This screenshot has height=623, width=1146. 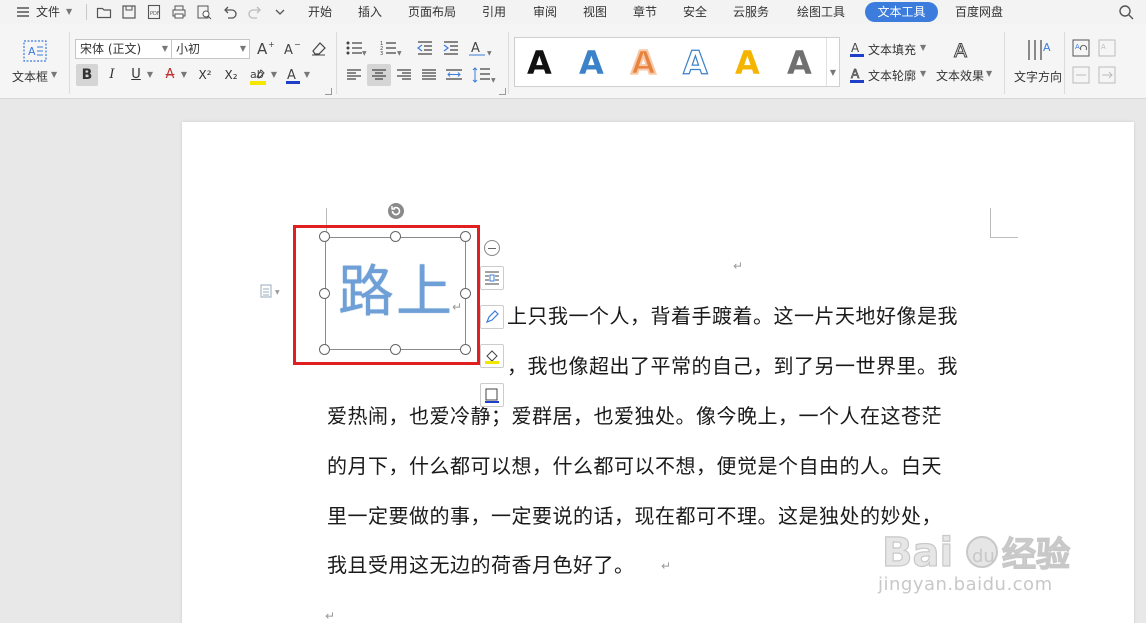 What do you see at coordinates (136, 75) in the screenshot?
I see `underline-button: U` at bounding box center [136, 75].